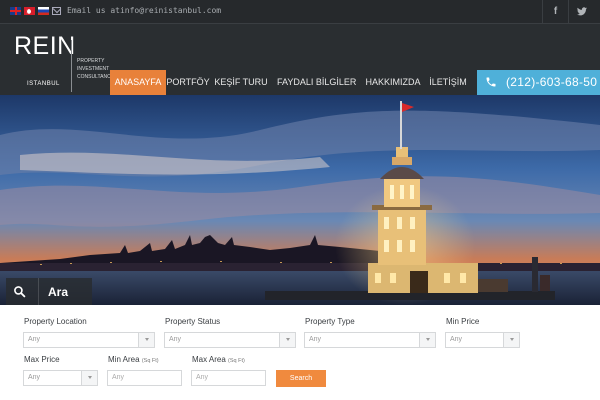  I want to click on max-area-label: Max Area (Sq Ft), so click(218, 359).